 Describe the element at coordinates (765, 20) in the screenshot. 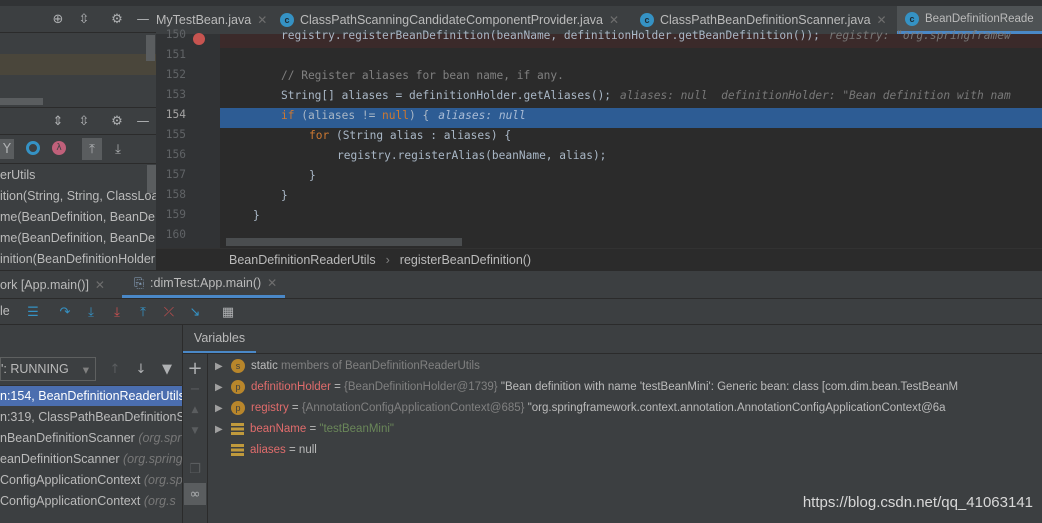

I see `tab-label: ClassPathBeanDefinitionScanner.java` at that location.